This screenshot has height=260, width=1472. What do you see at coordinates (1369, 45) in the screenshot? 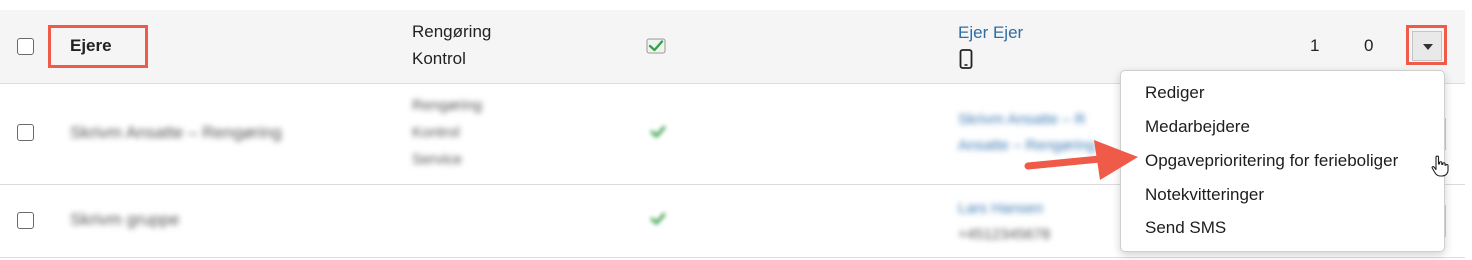
I see `count-b: 0` at bounding box center [1369, 45].